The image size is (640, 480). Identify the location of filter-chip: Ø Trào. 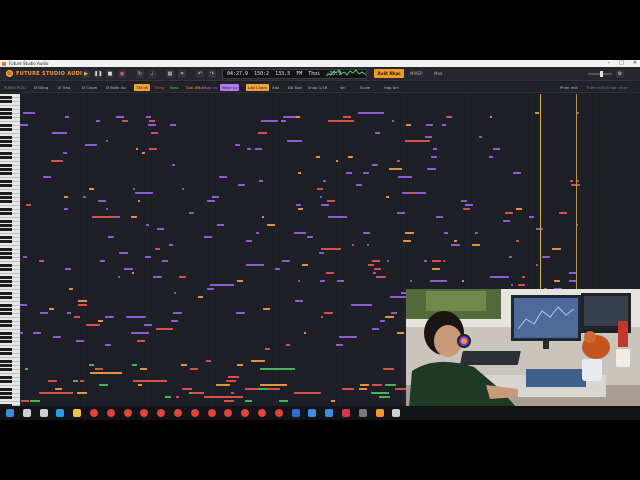
(64, 87).